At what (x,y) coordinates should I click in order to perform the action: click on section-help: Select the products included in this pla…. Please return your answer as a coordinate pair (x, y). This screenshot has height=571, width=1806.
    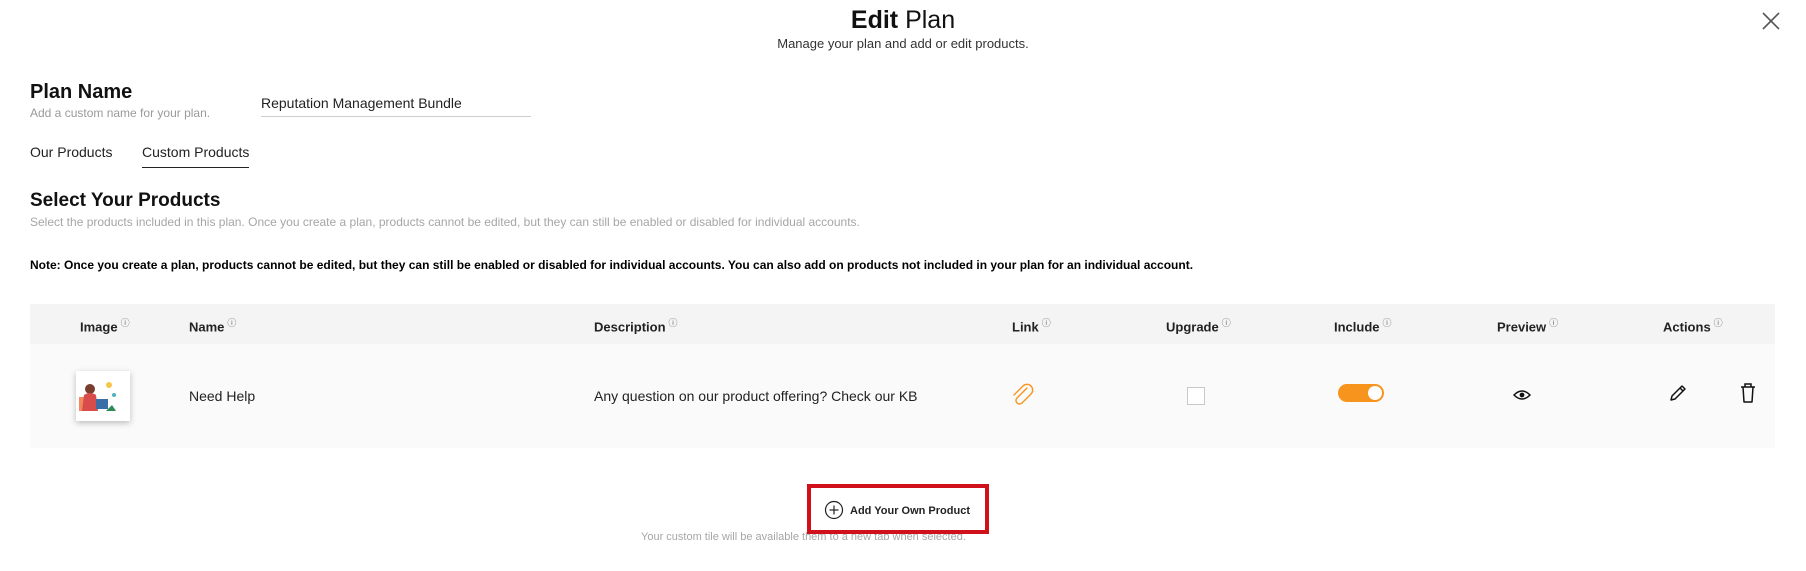
    Looking at the image, I should click on (445, 222).